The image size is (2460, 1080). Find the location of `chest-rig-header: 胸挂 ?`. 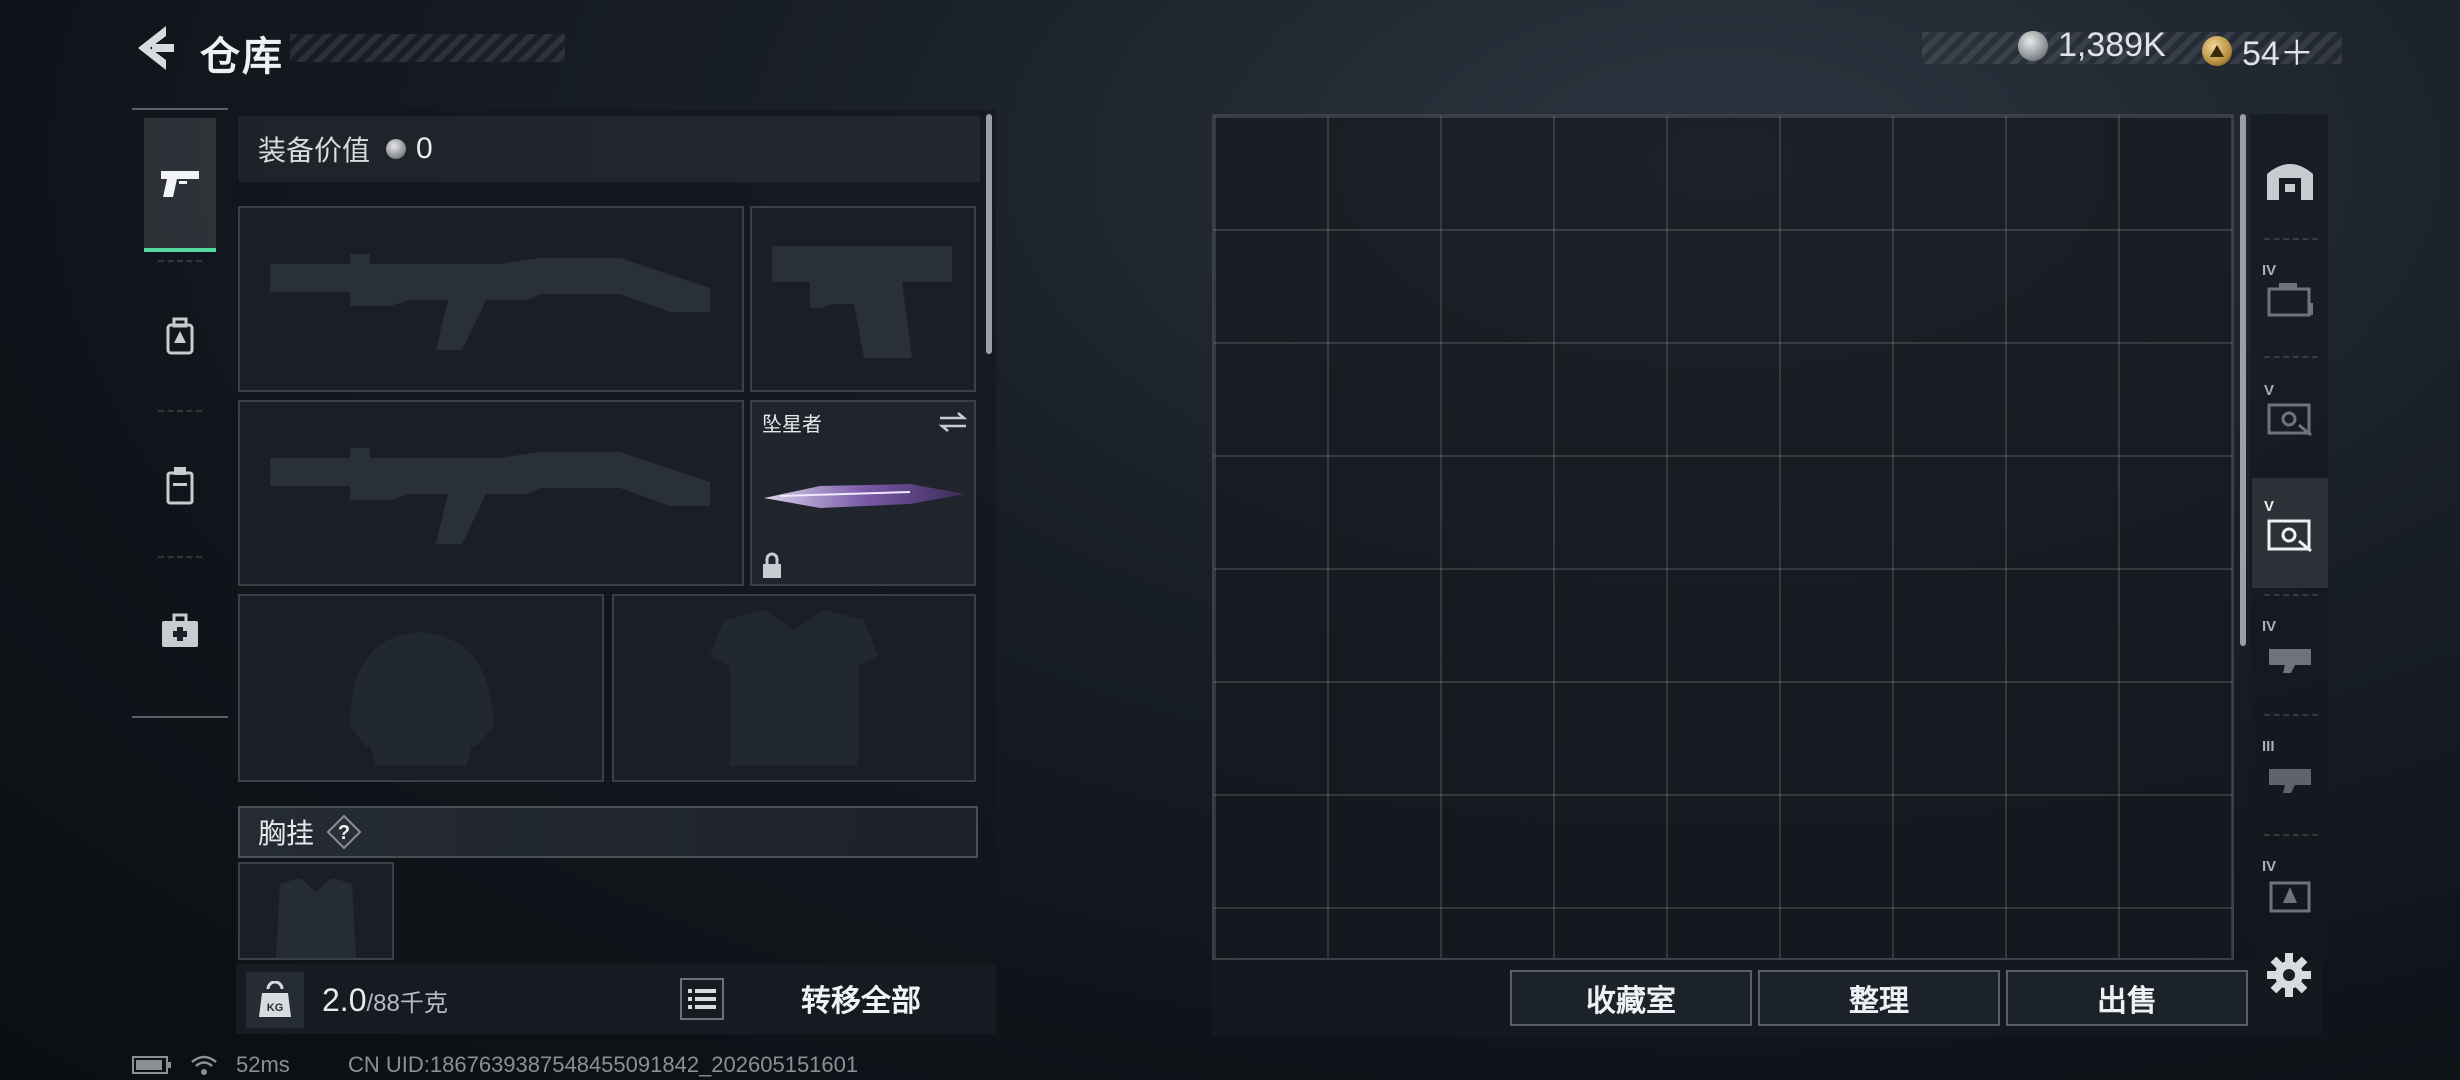

chest-rig-header: 胸挂 ? is located at coordinates (608, 832).